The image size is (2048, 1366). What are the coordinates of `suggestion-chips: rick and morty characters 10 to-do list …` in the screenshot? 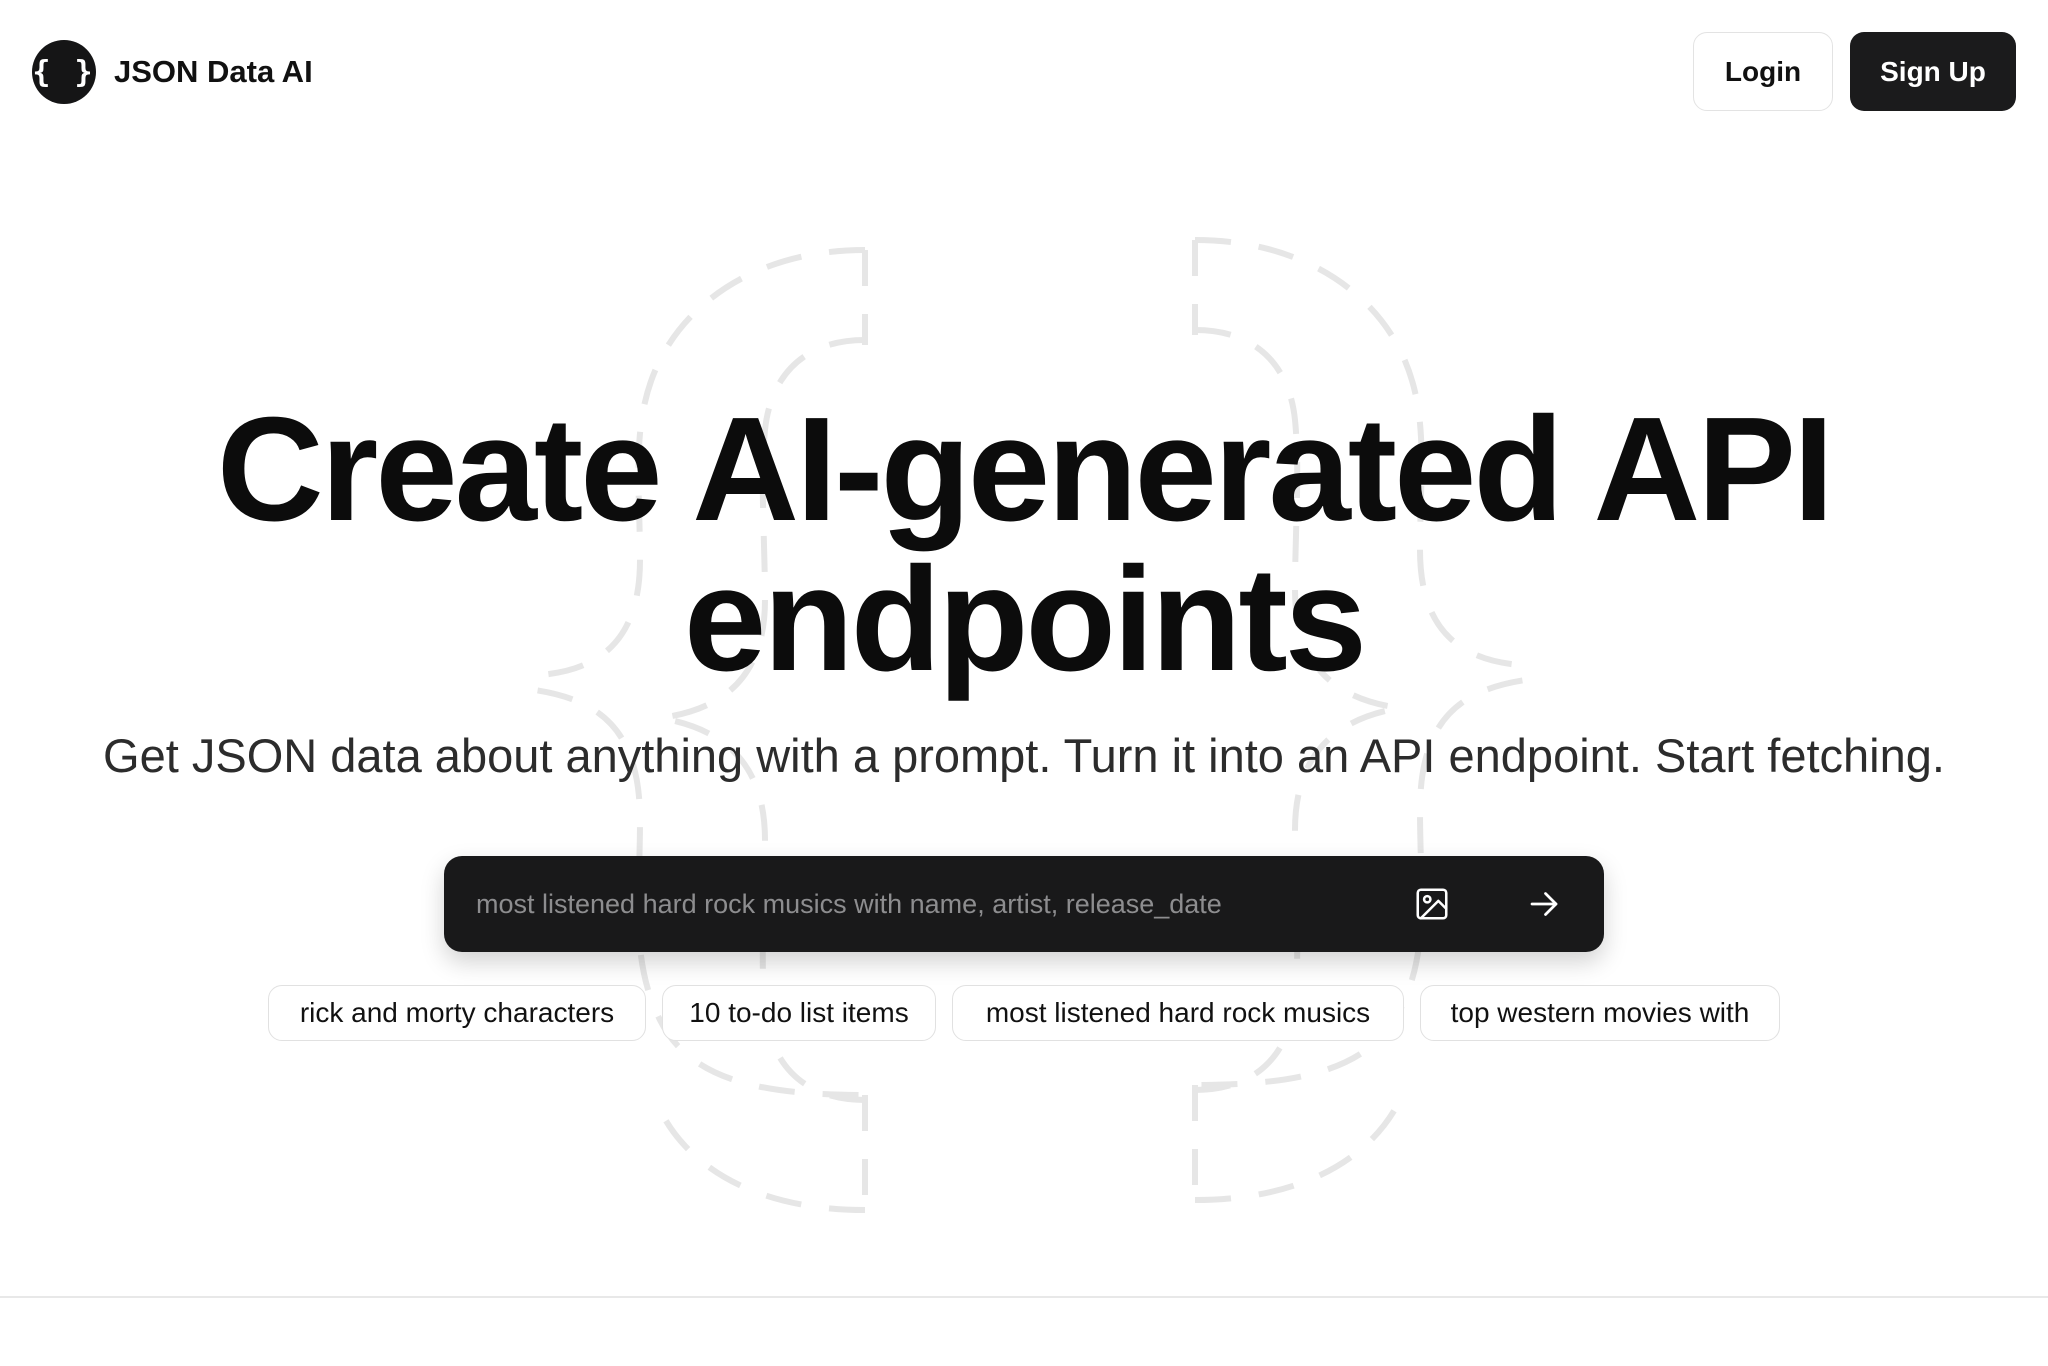 It's located at (1024, 1013).